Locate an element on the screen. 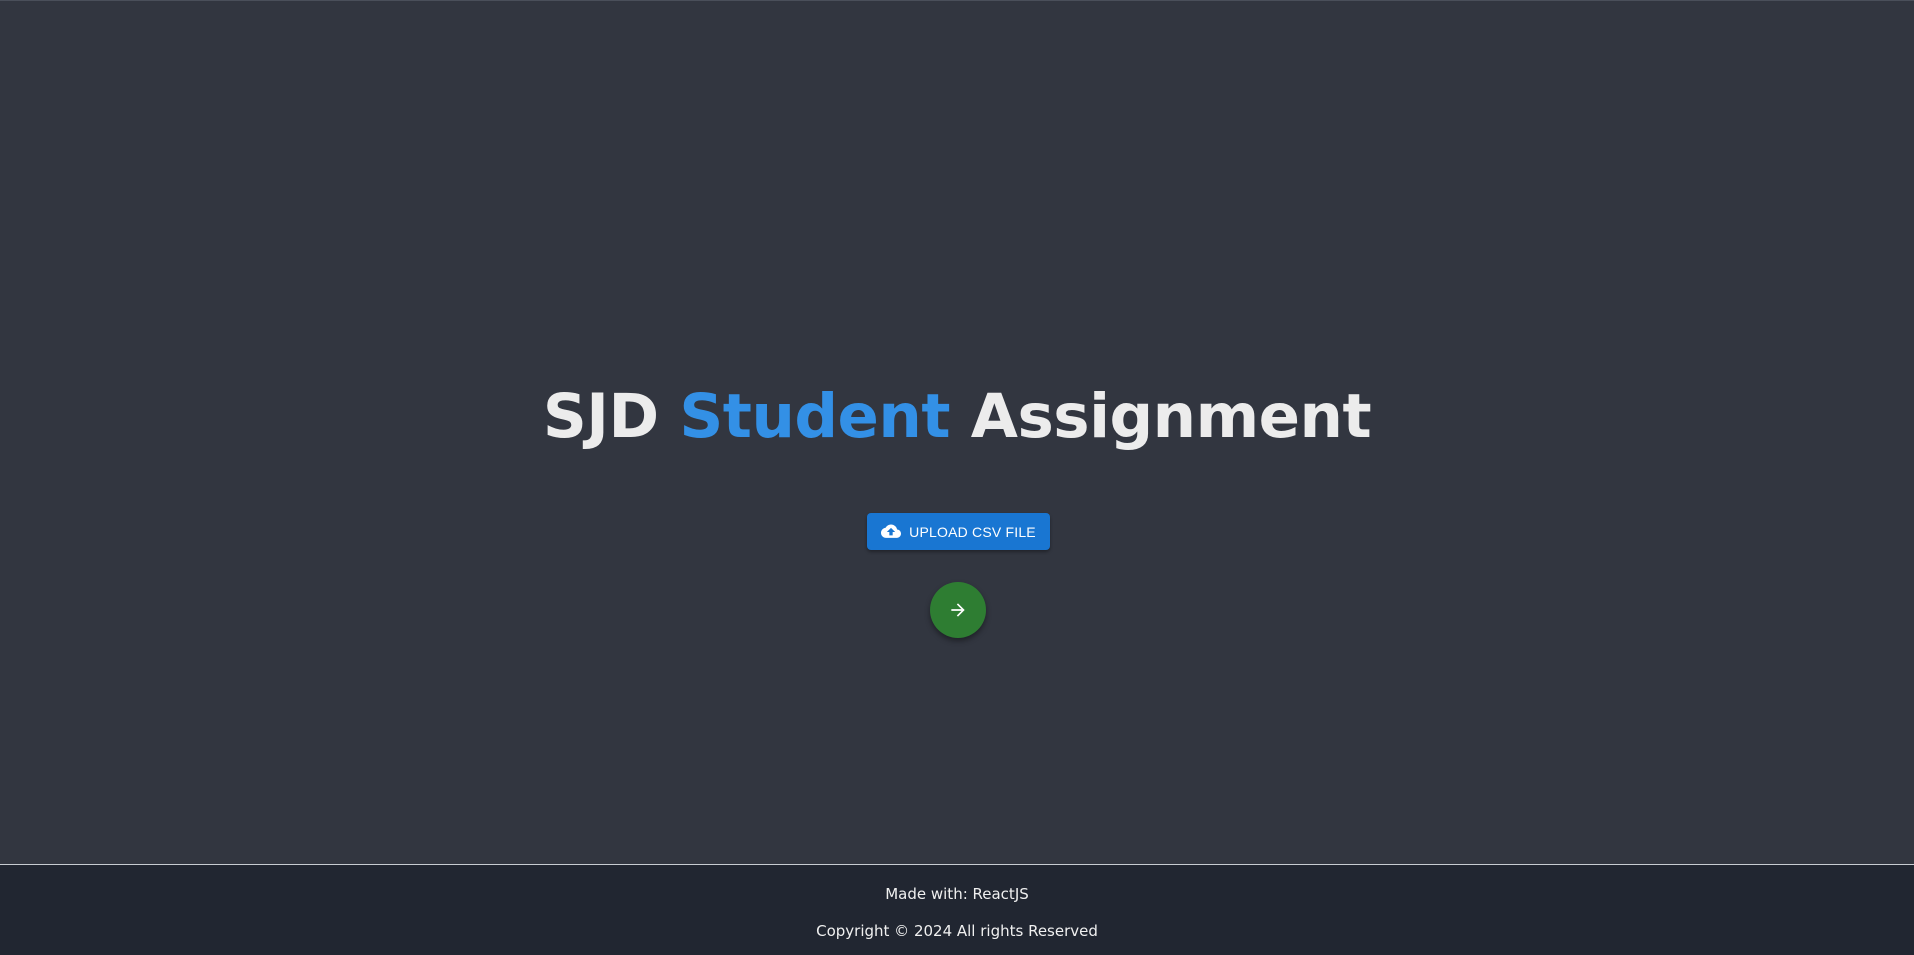 This screenshot has height=955, width=1914. made-with-text: Made with: ReactJS is located at coordinates (957, 894).